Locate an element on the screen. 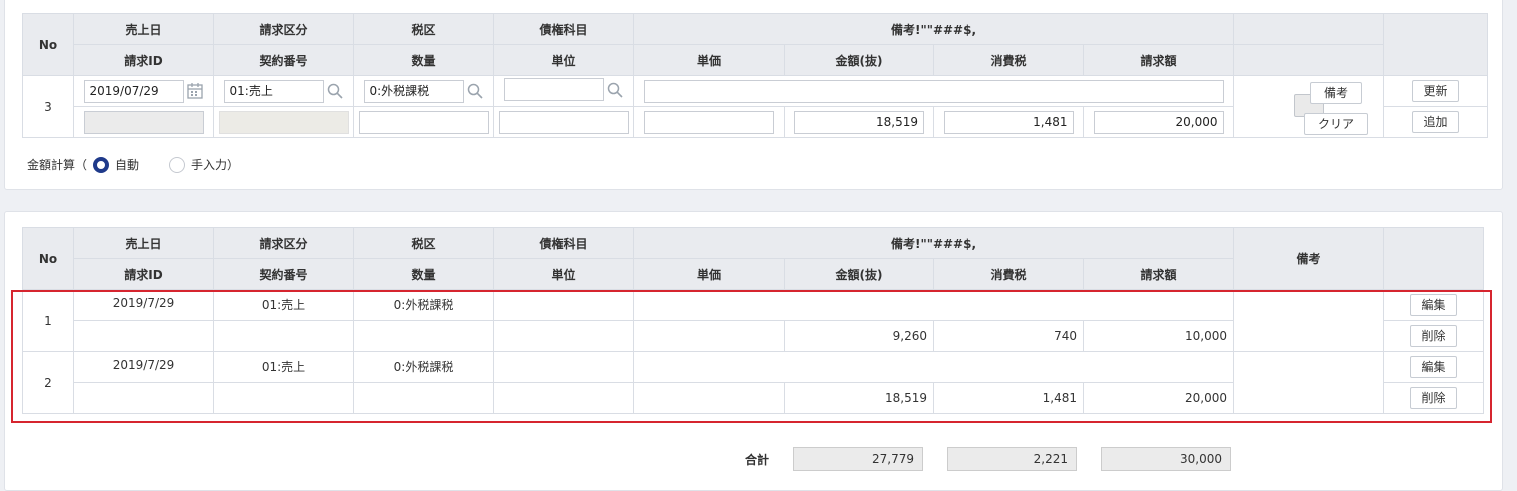 The image size is (1517, 491). entry-update-cell: 更新 is located at coordinates (1435, 91).